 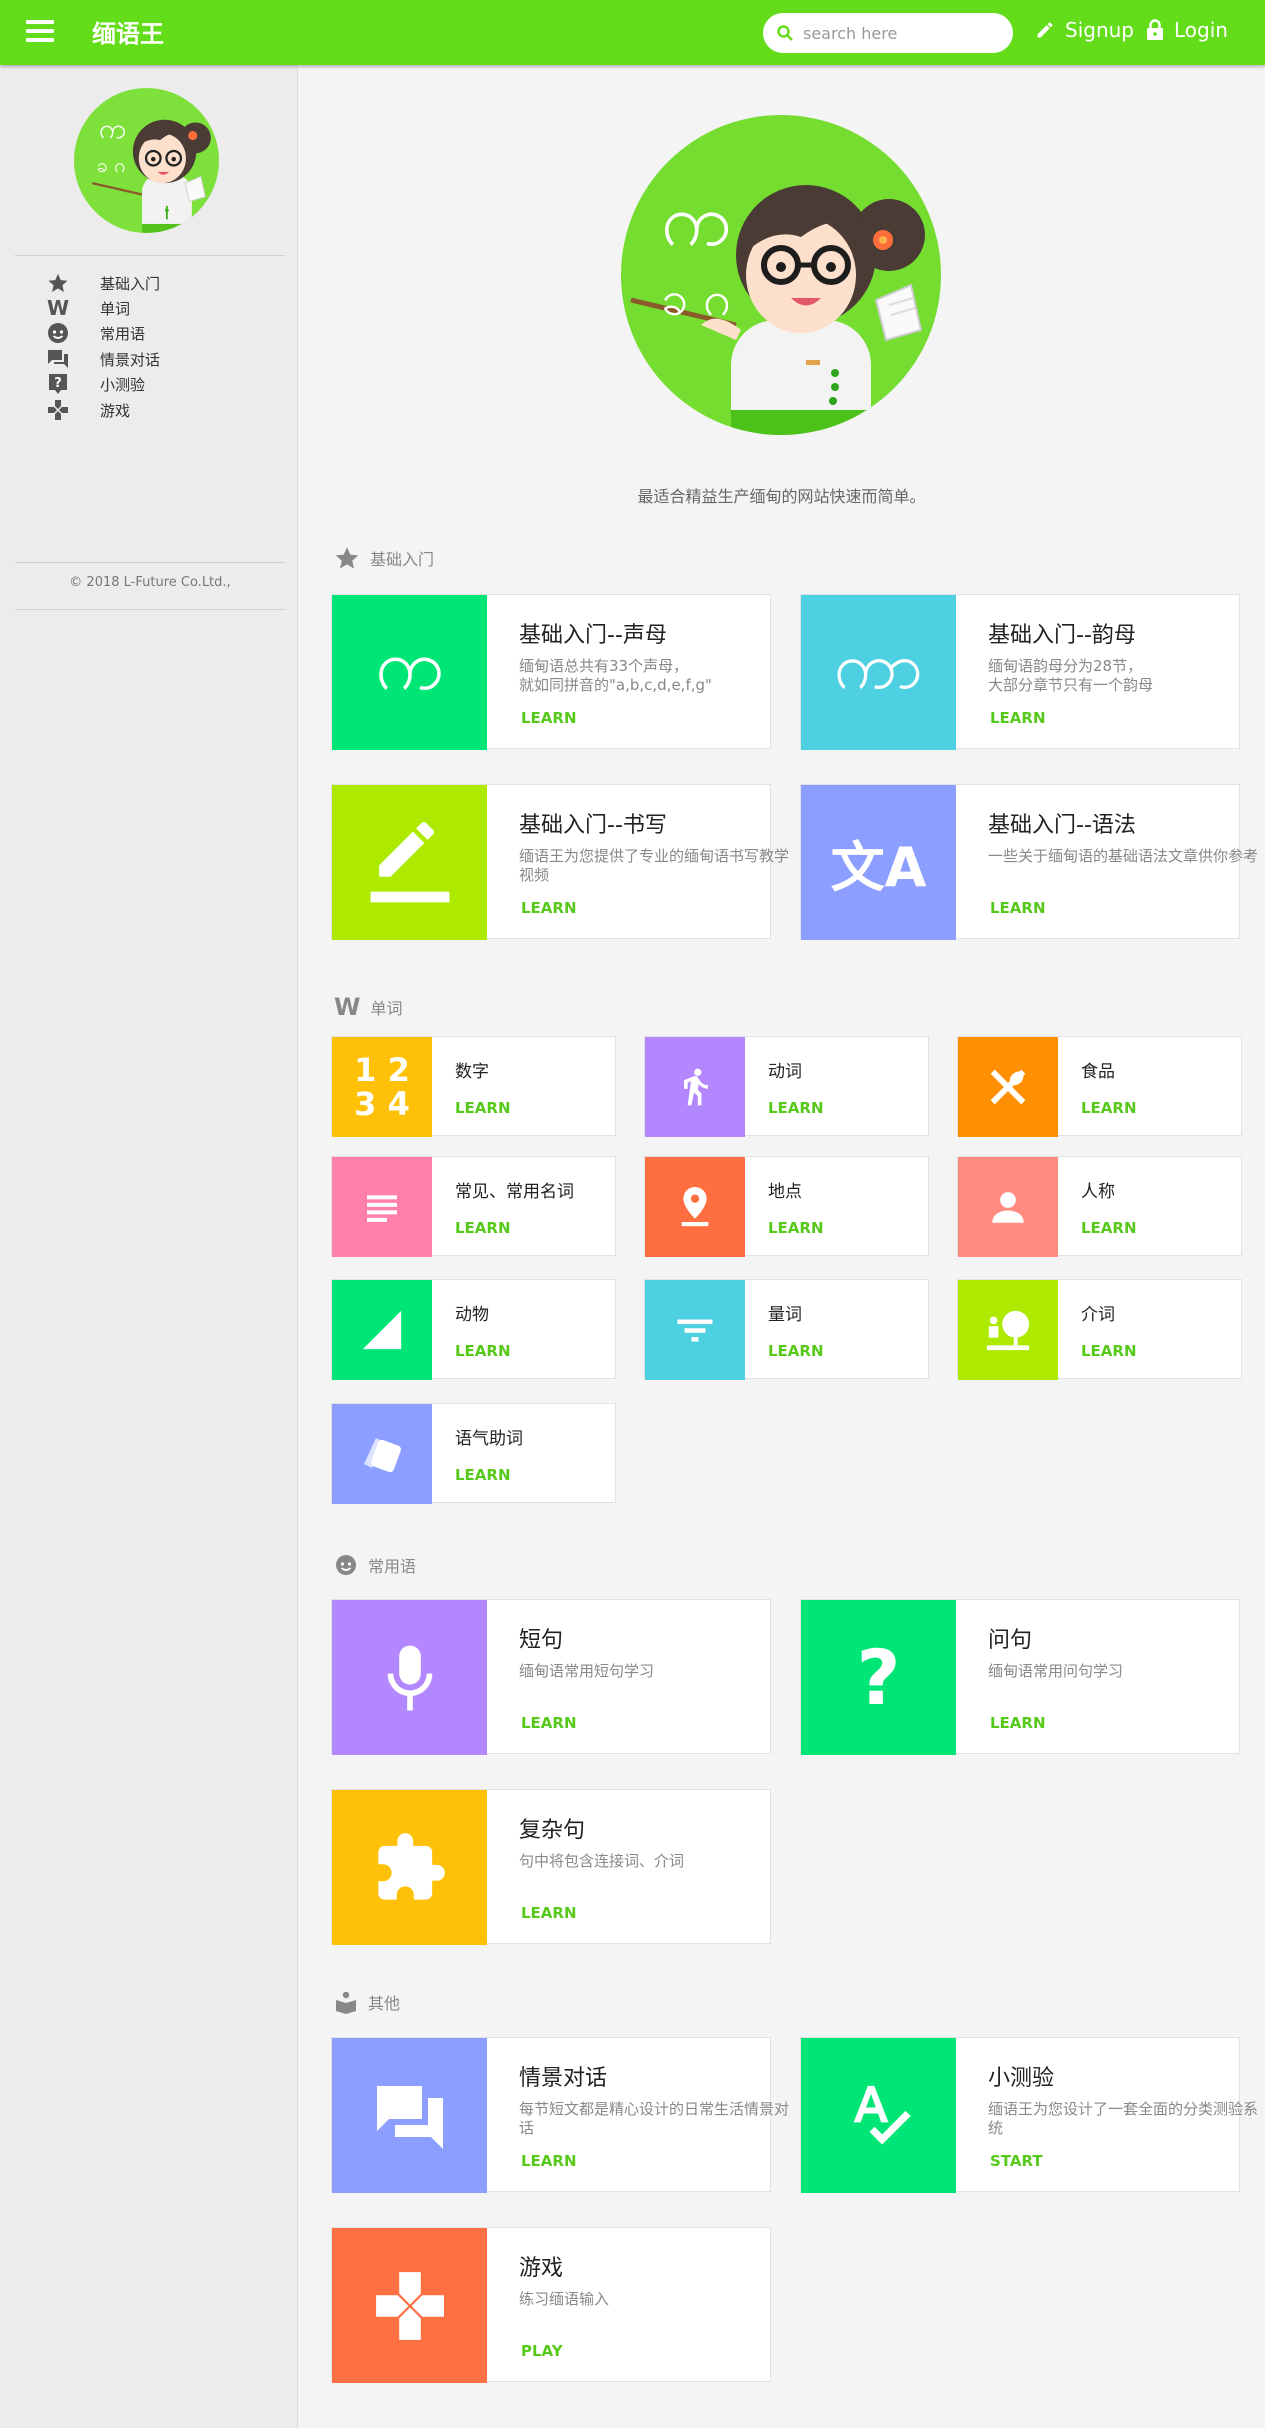 I want to click on glyph: ကာ, so click(x=878, y=666).